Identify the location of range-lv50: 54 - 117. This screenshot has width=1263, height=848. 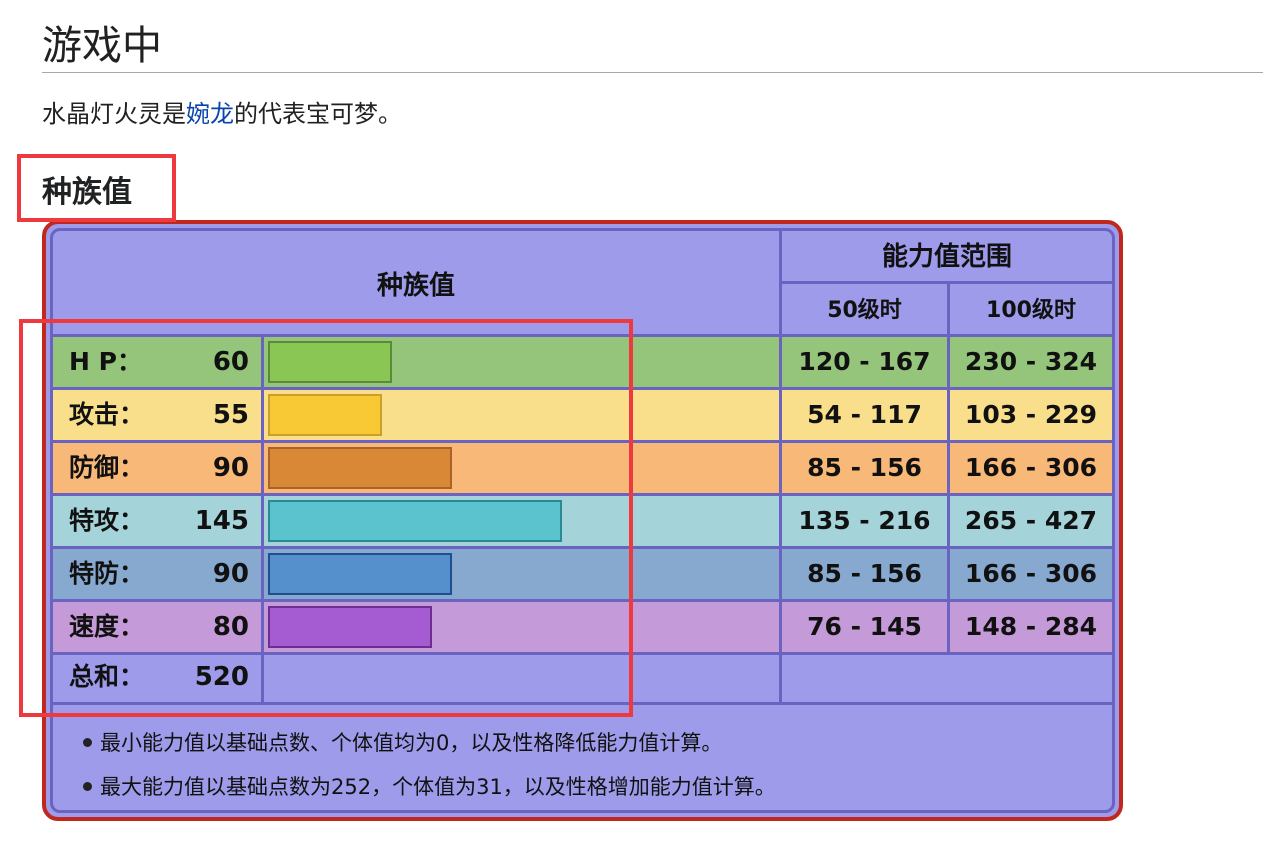
(864, 414).